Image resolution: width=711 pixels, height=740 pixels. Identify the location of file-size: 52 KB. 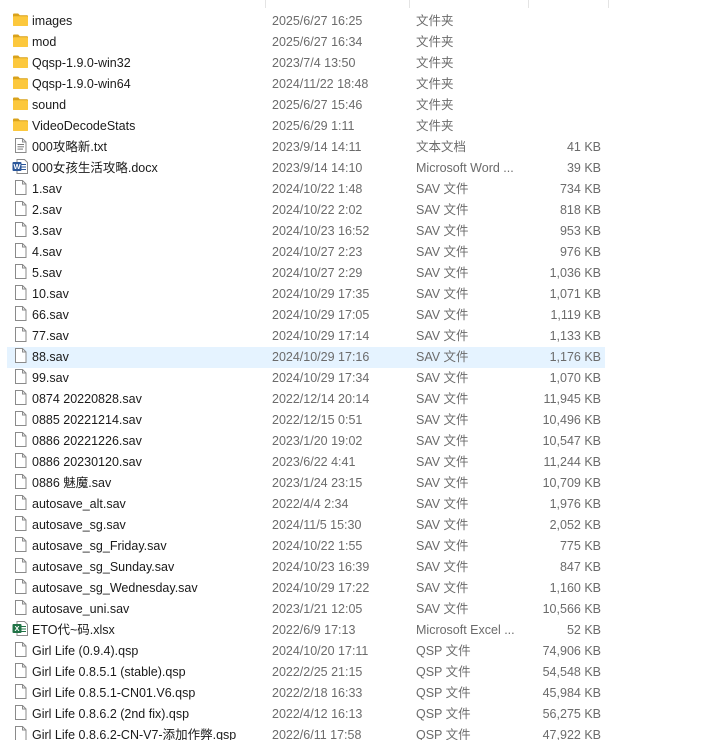
(583, 630).